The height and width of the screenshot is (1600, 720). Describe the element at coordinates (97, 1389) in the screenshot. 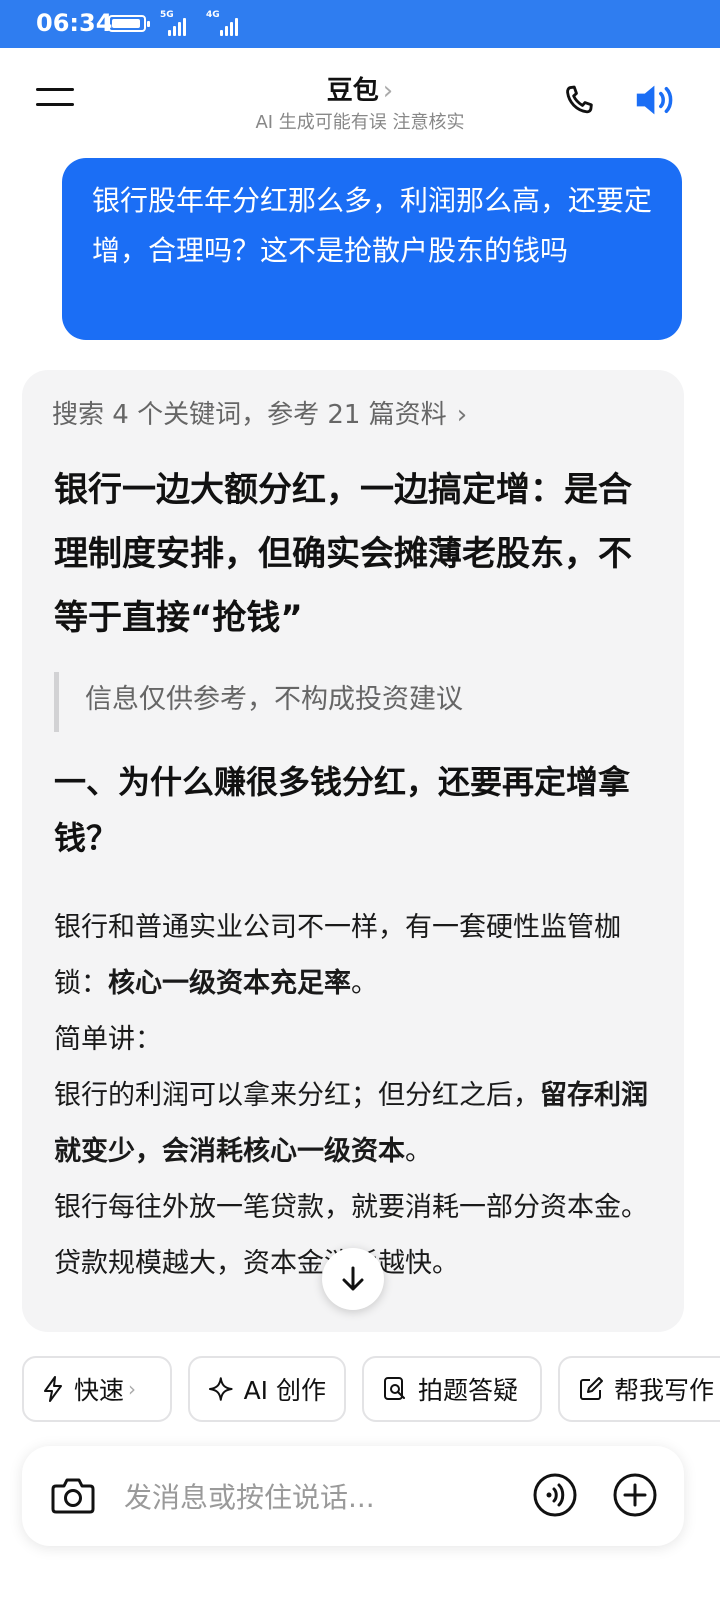

I see `chip-fast: 快速 ›` at that location.